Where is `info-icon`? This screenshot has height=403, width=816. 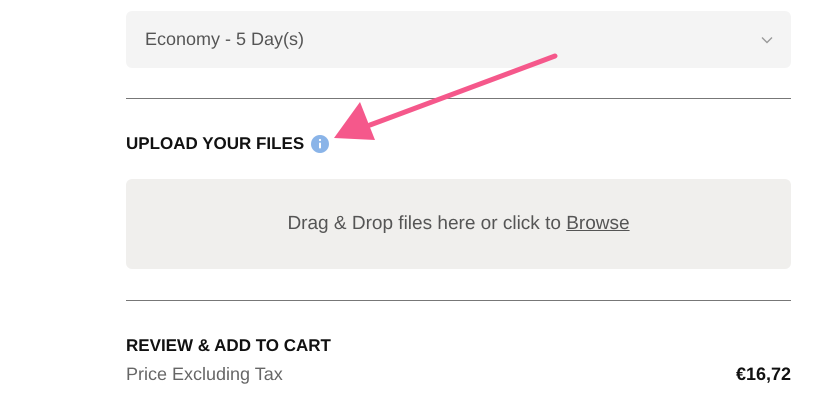
info-icon is located at coordinates (320, 144).